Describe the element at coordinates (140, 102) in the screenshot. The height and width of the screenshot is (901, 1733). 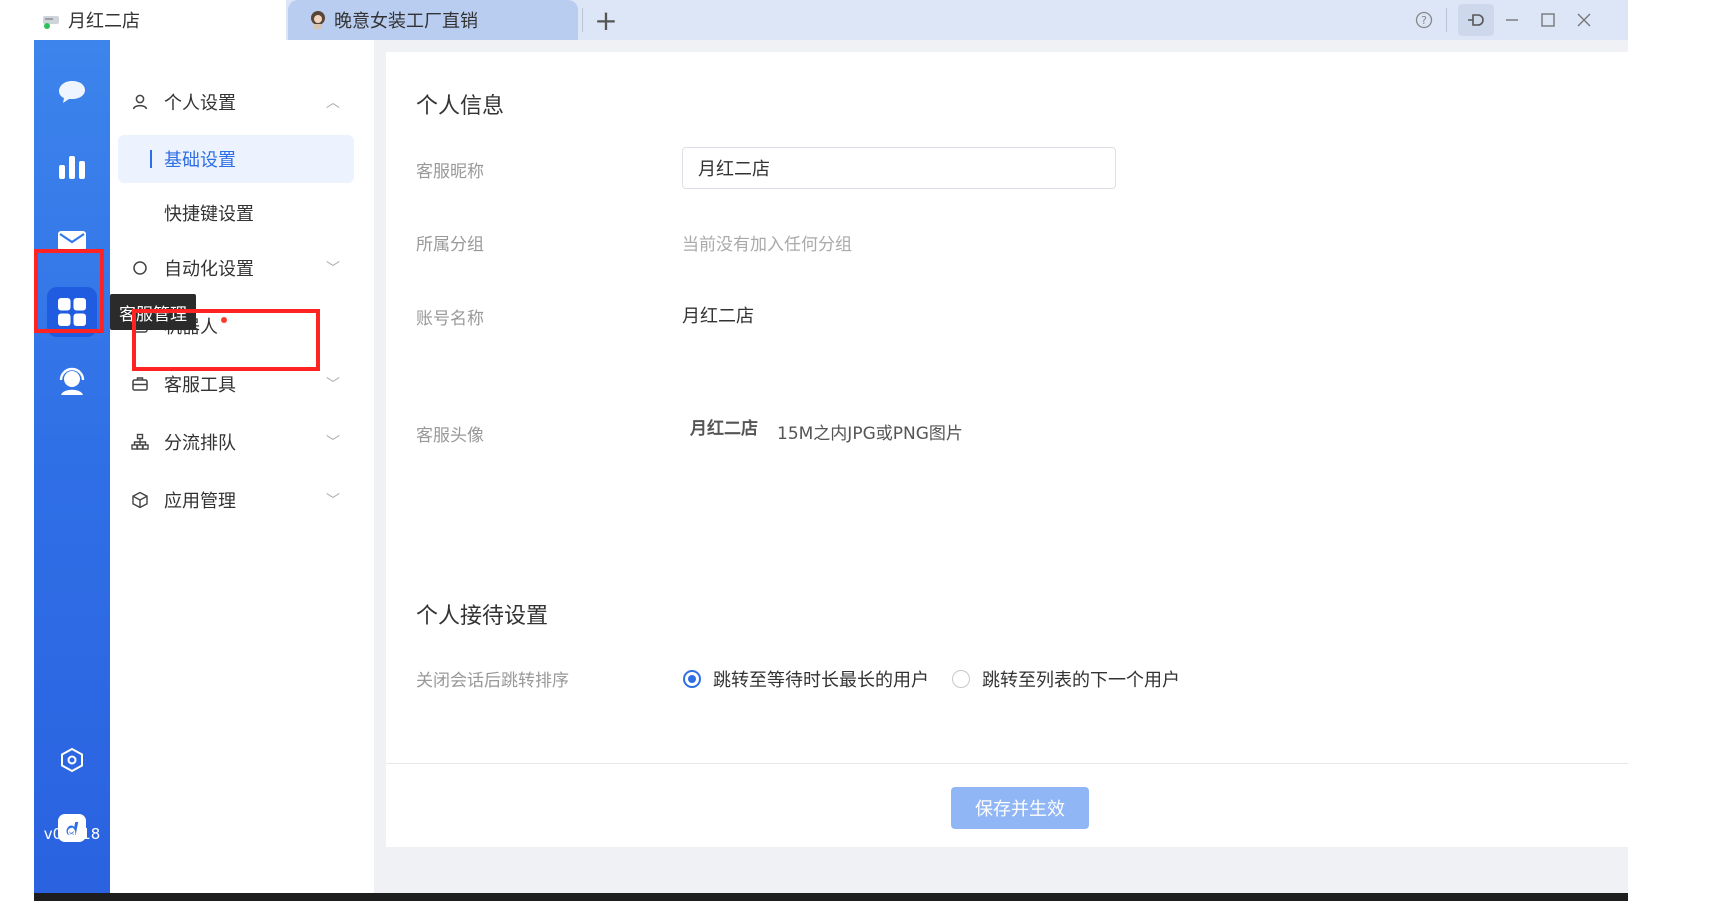
I see `user-icon` at that location.